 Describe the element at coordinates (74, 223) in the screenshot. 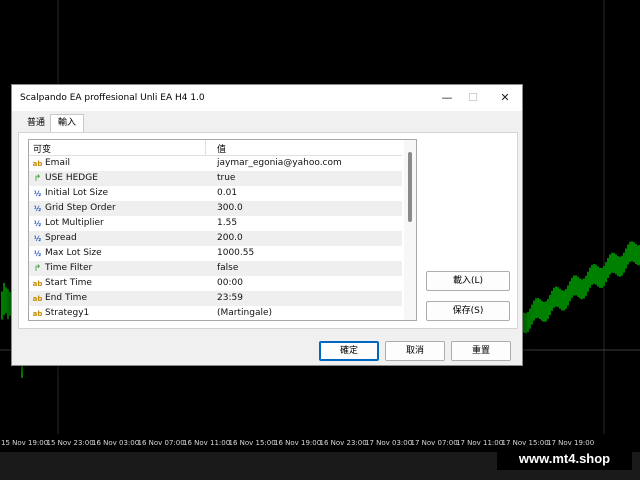

I see `input-name: Lot Multiplier` at that location.